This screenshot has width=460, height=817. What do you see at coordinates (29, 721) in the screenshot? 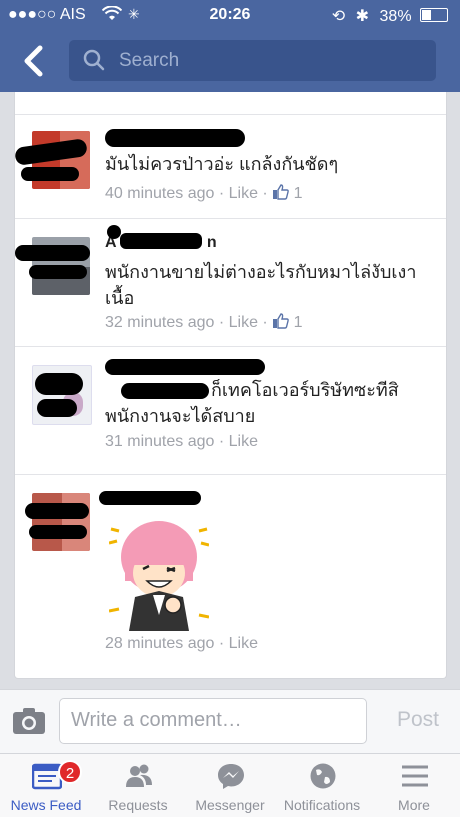
I see `camera-icon` at bounding box center [29, 721].